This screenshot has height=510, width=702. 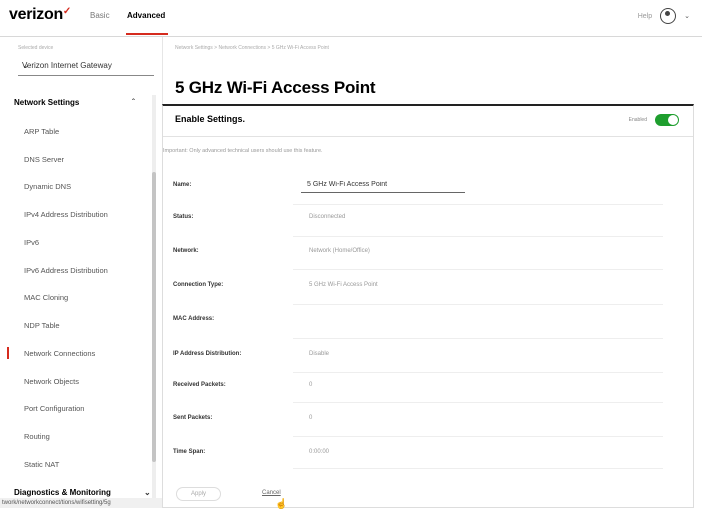 I want to click on logo-text: verizon, so click(x=36, y=14).